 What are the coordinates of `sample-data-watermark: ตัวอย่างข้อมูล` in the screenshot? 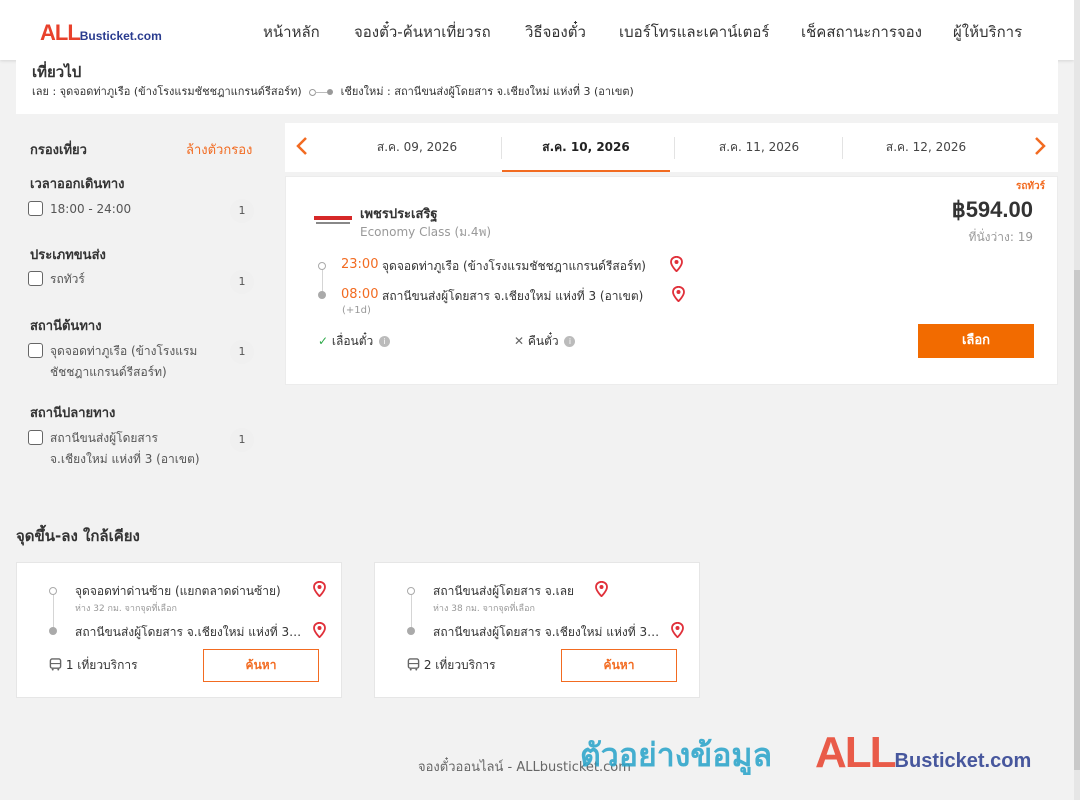 It's located at (676, 755).